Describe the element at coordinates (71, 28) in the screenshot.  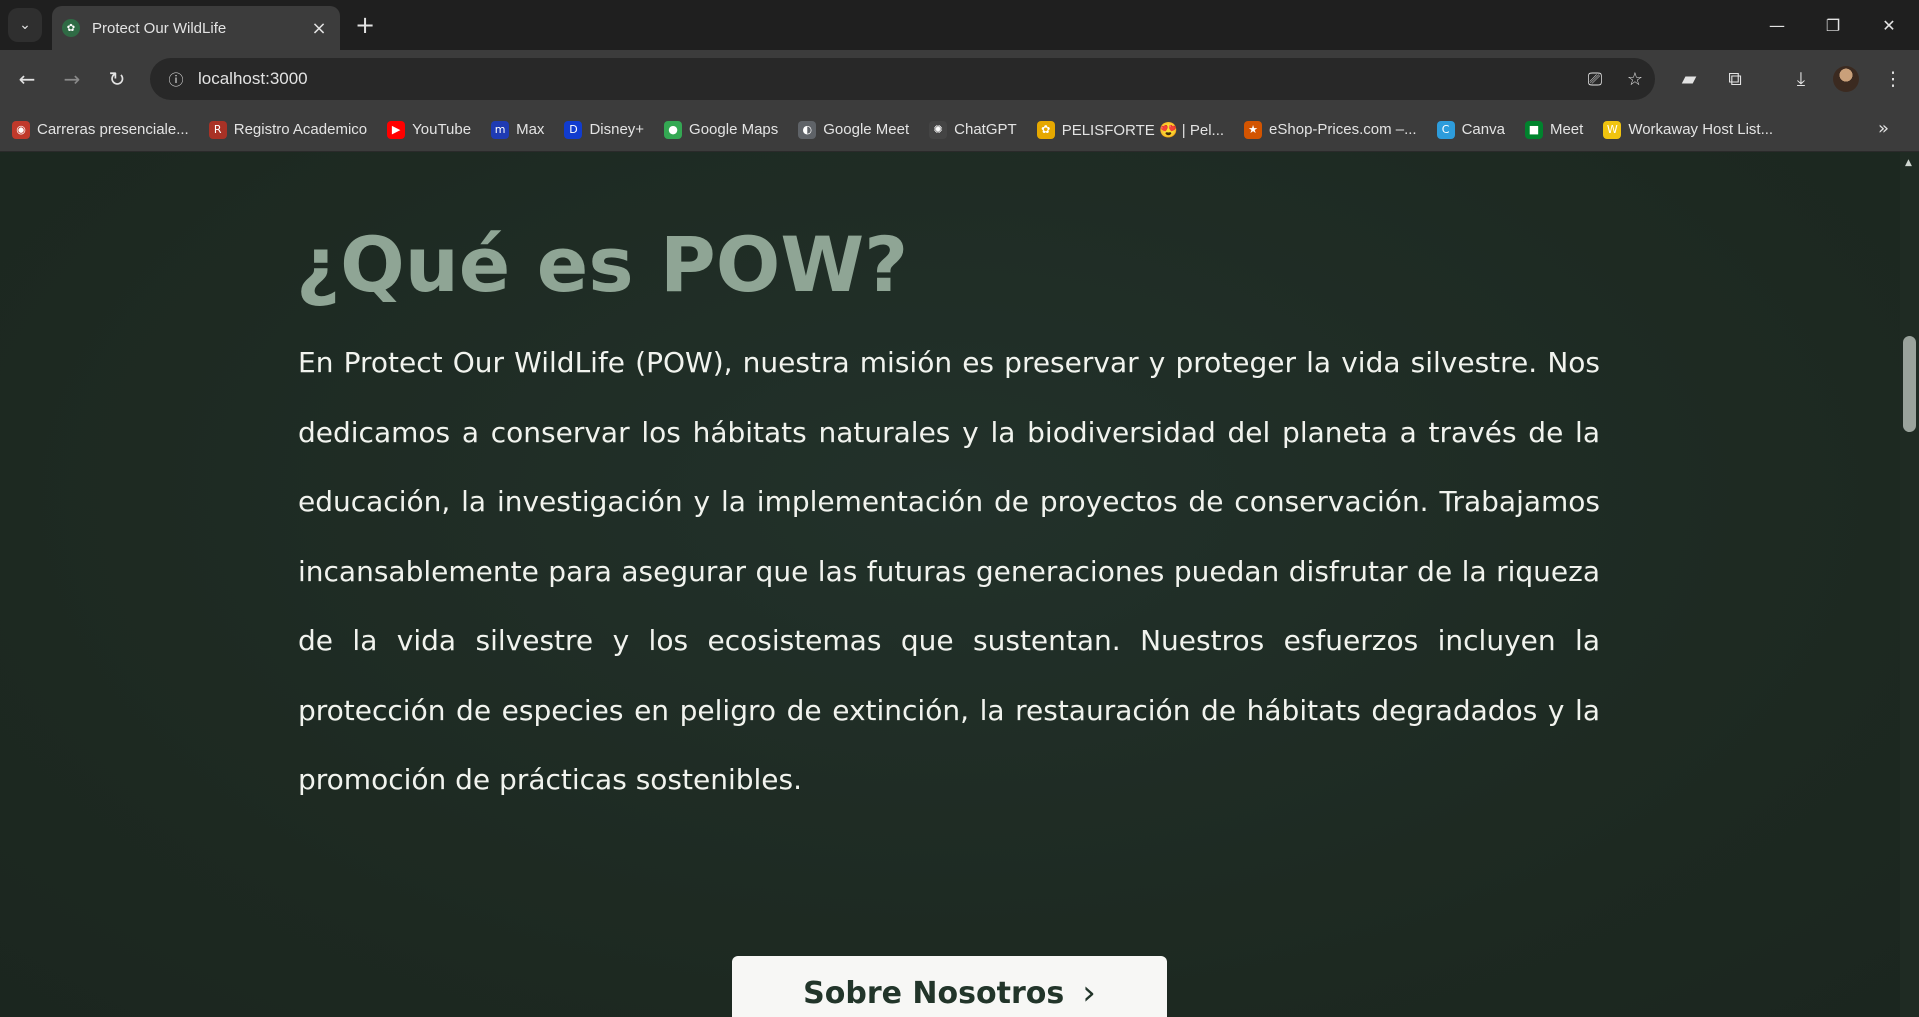
I see `pow-favicon-icon: ✿` at that location.